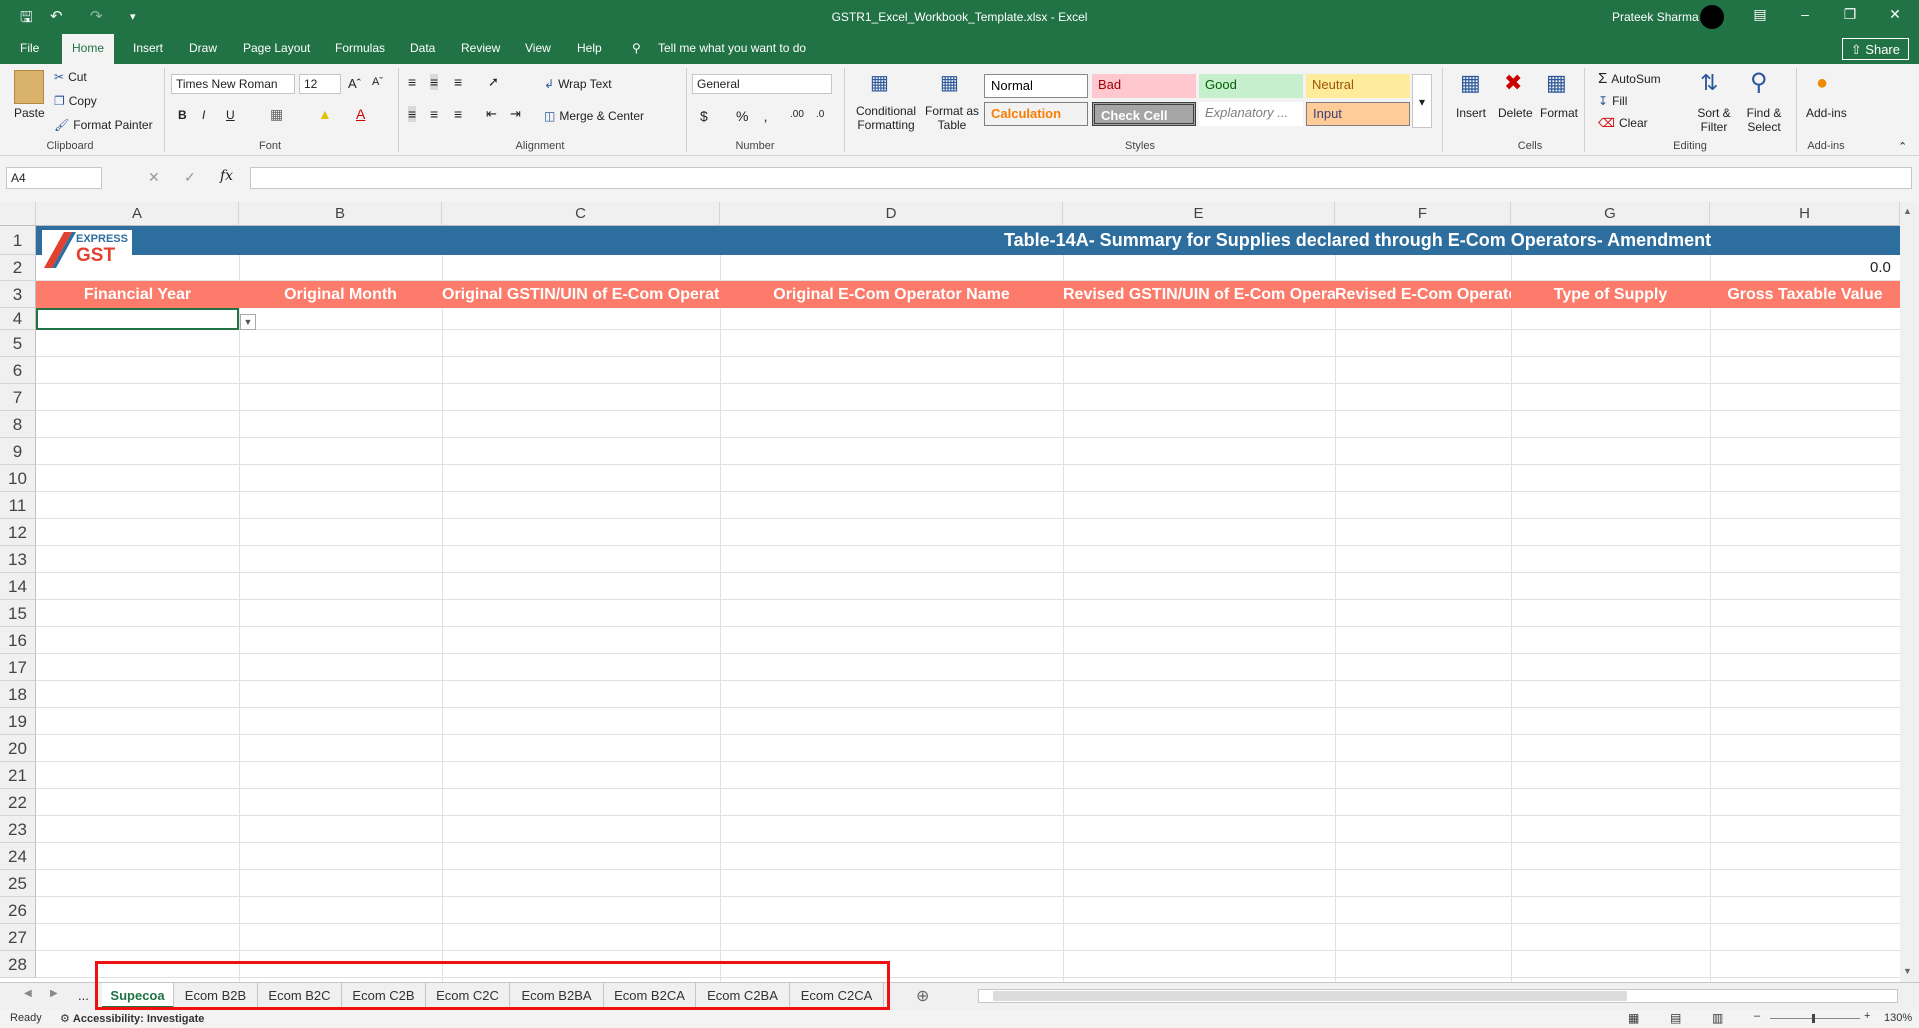 The height and width of the screenshot is (1028, 1919). I want to click on vertical-scrollbar: ▲ ▼, so click(1909, 592).